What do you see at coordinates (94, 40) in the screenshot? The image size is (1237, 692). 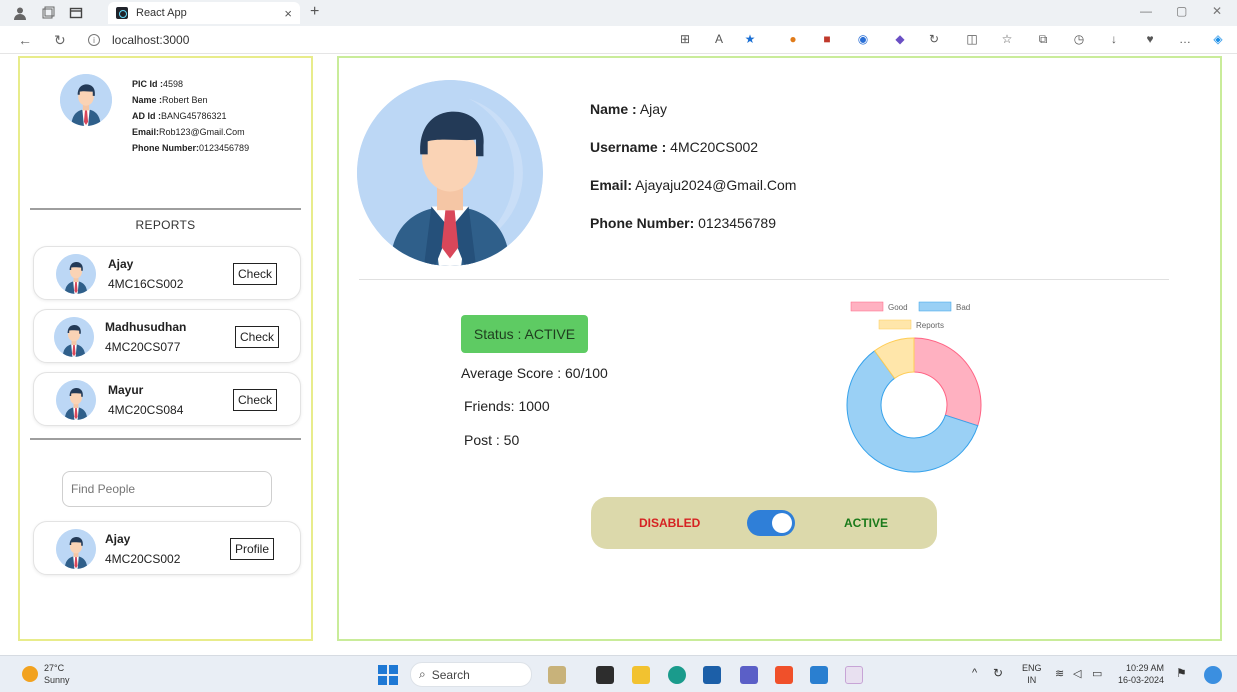 I see `site-info-icon: i` at bounding box center [94, 40].